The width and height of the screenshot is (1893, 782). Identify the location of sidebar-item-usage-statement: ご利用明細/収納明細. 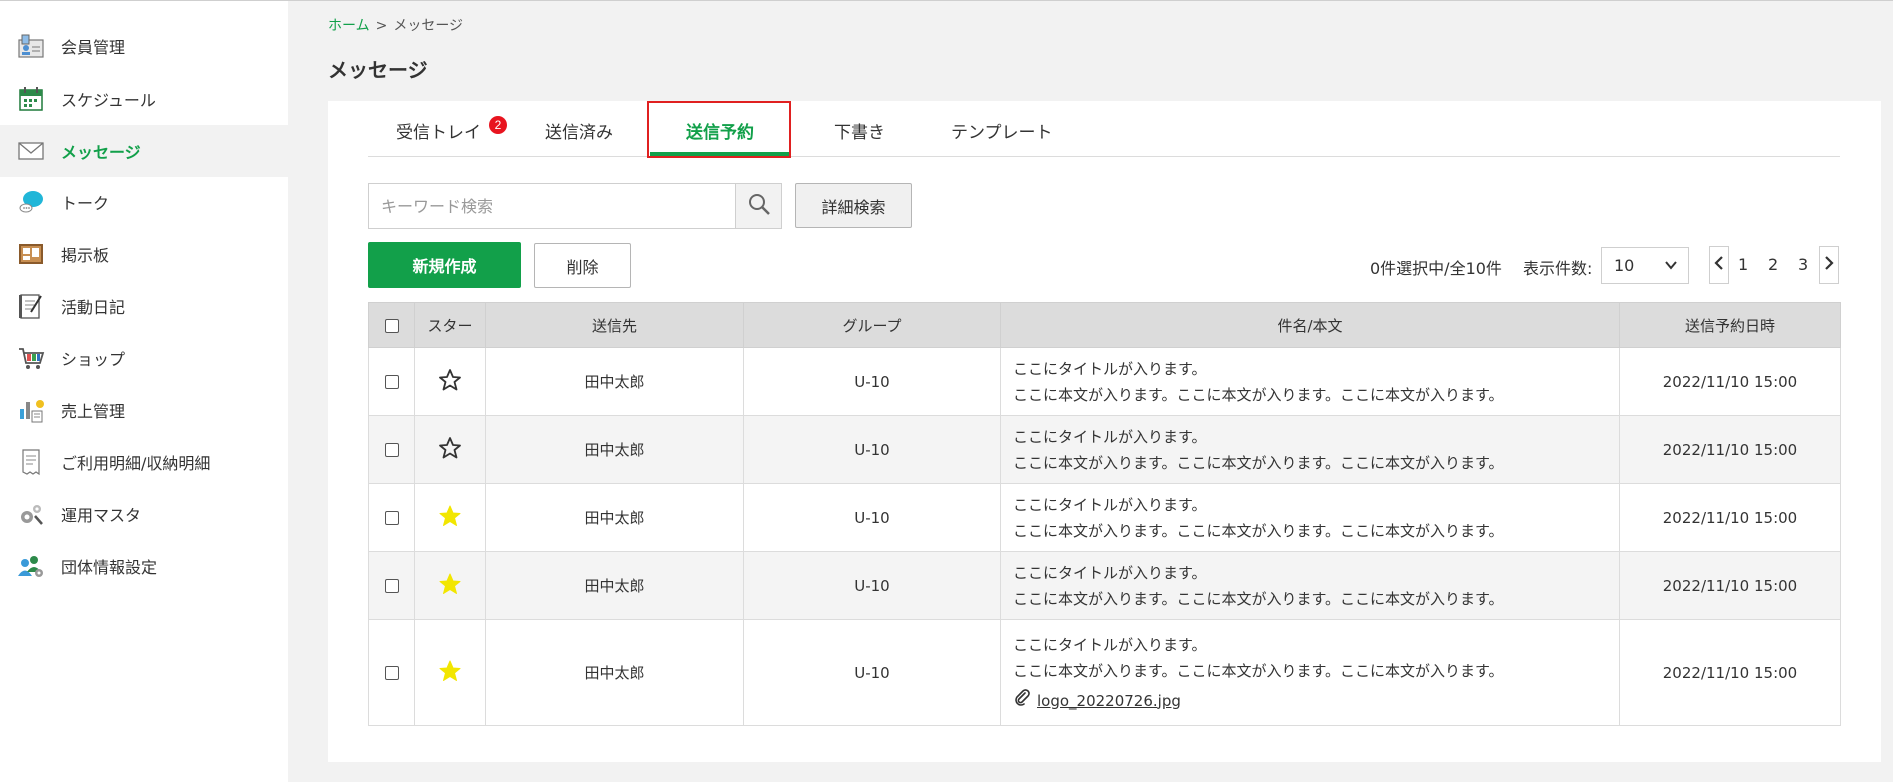
(144, 462).